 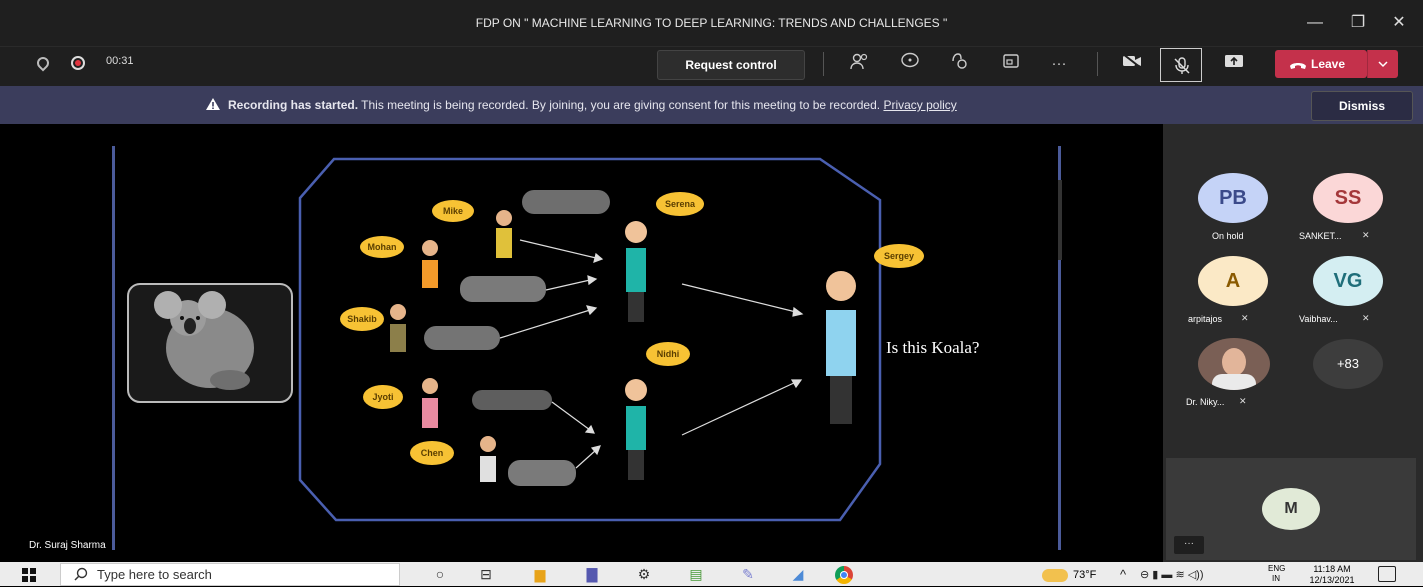 What do you see at coordinates (1348, 198) in the screenshot?
I see `participant-avatar-ss: SS` at bounding box center [1348, 198].